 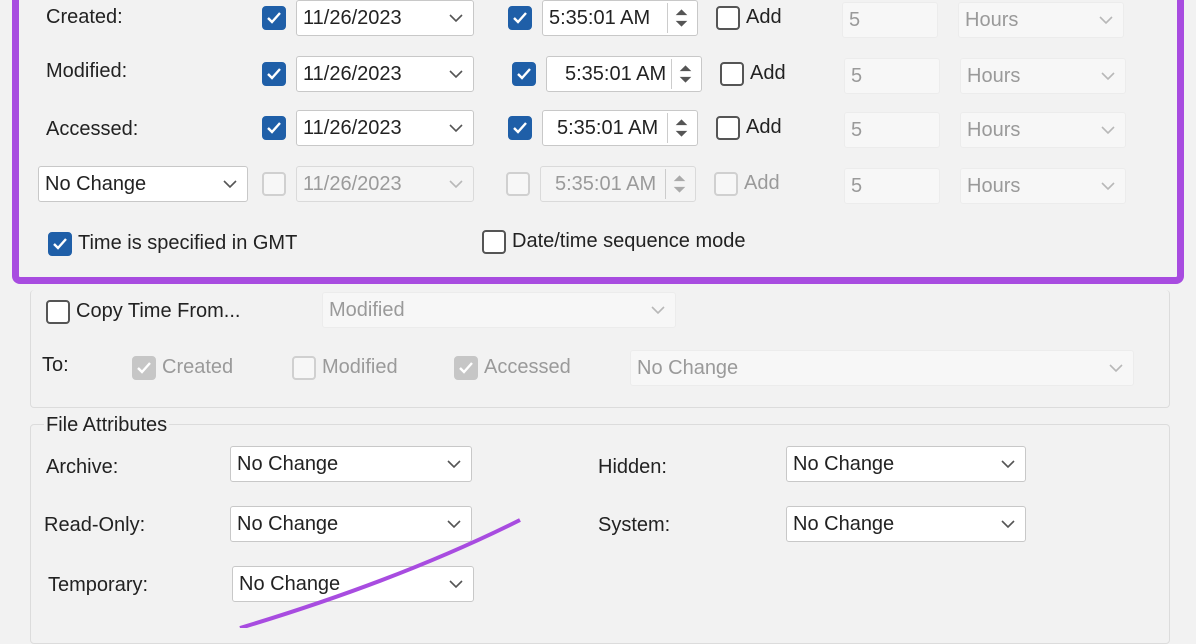 I want to click on annotation-arrow-icon, so click(x=380, y=573).